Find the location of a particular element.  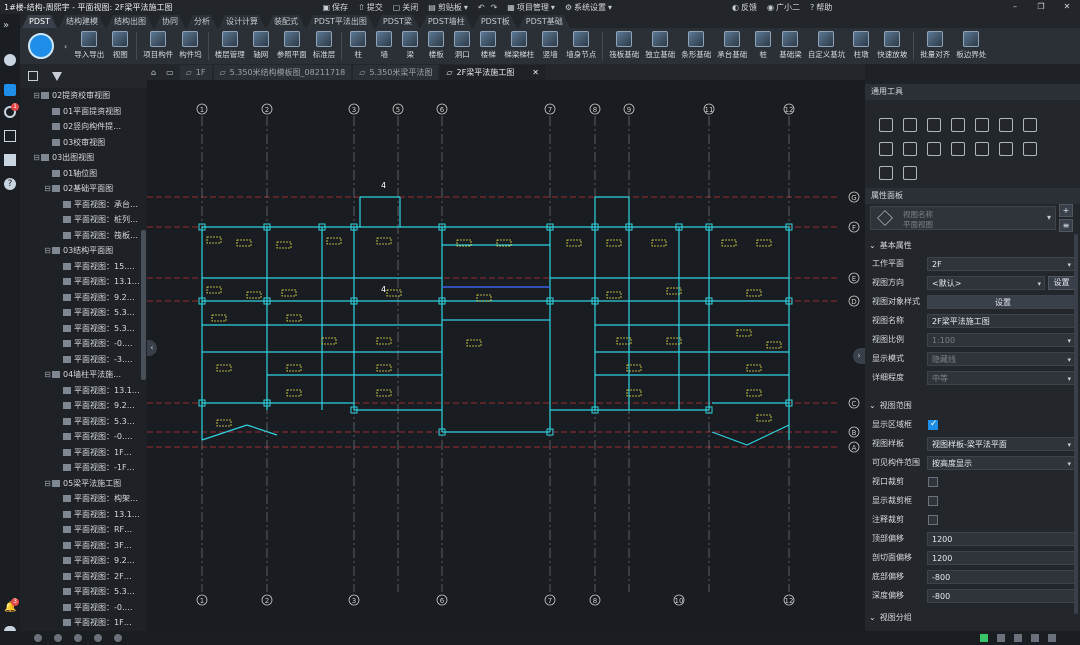

section-basic: ⌄ 基本属性 is located at coordinates (888, 245).